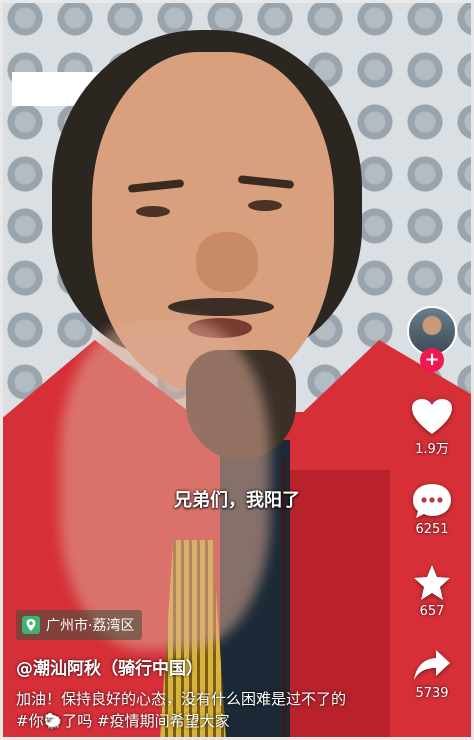 The width and height of the screenshot is (474, 740). Describe the element at coordinates (265, 205) in the screenshot. I see `right-eye` at that location.